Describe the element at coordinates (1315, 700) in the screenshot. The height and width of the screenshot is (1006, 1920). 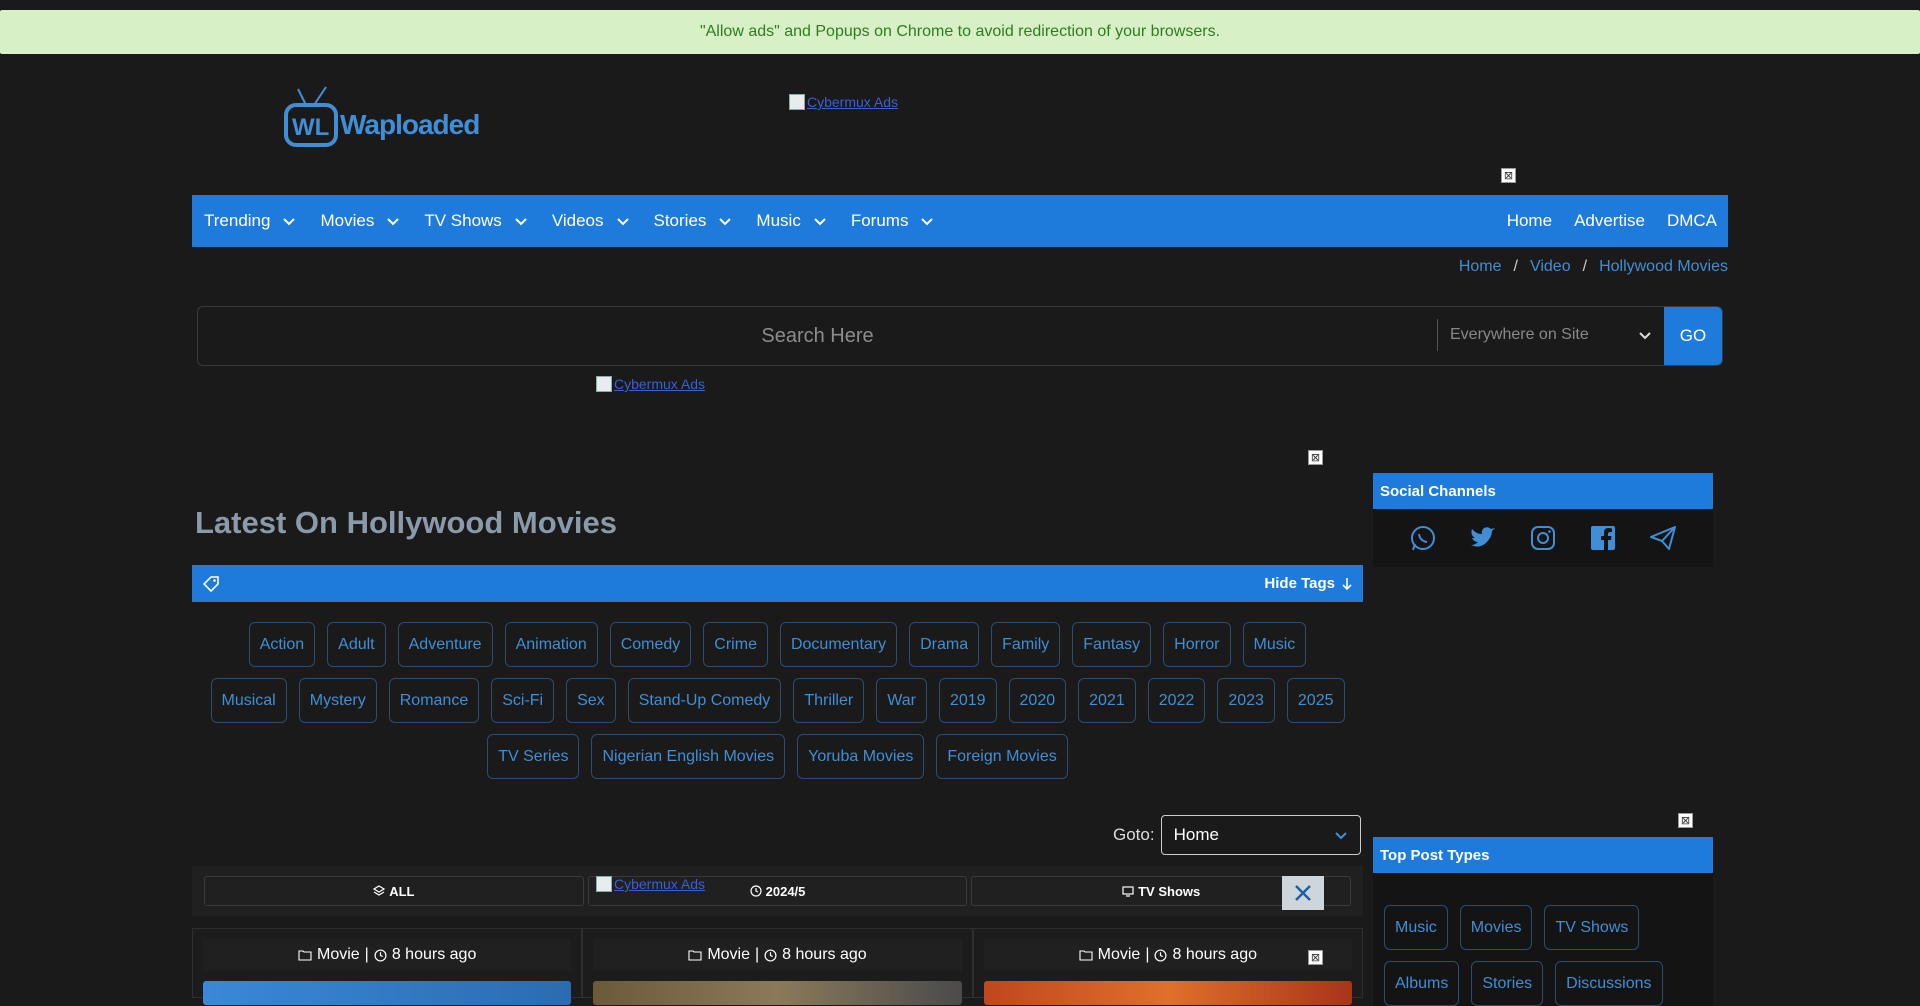
I see `tag-chip: 2025` at that location.